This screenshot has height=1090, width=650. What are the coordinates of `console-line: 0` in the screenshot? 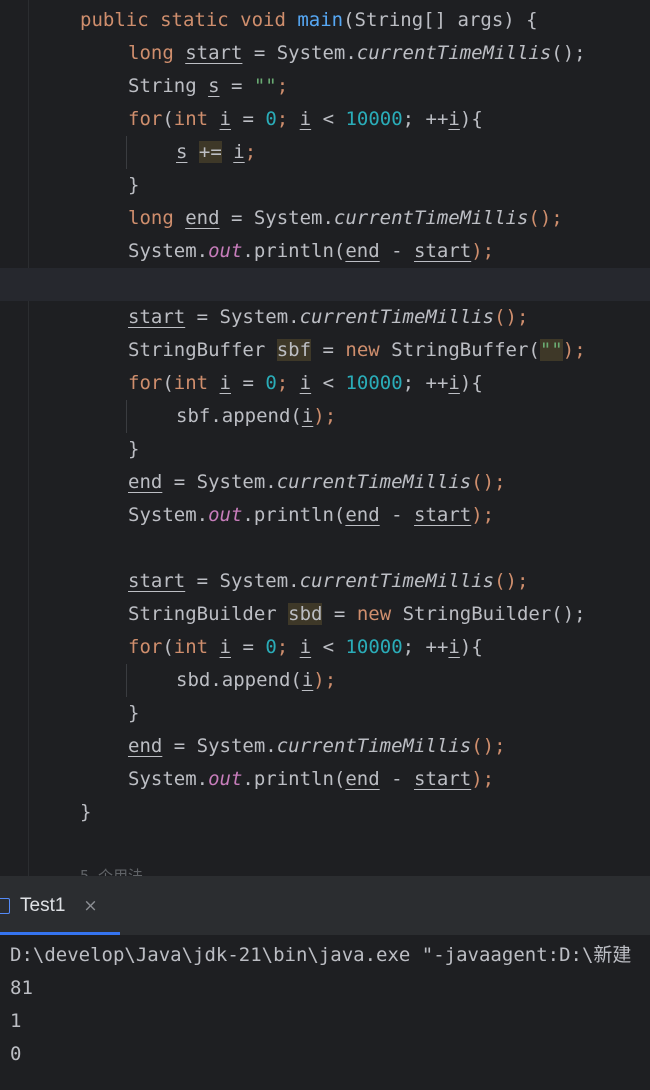 It's located at (16, 1054).